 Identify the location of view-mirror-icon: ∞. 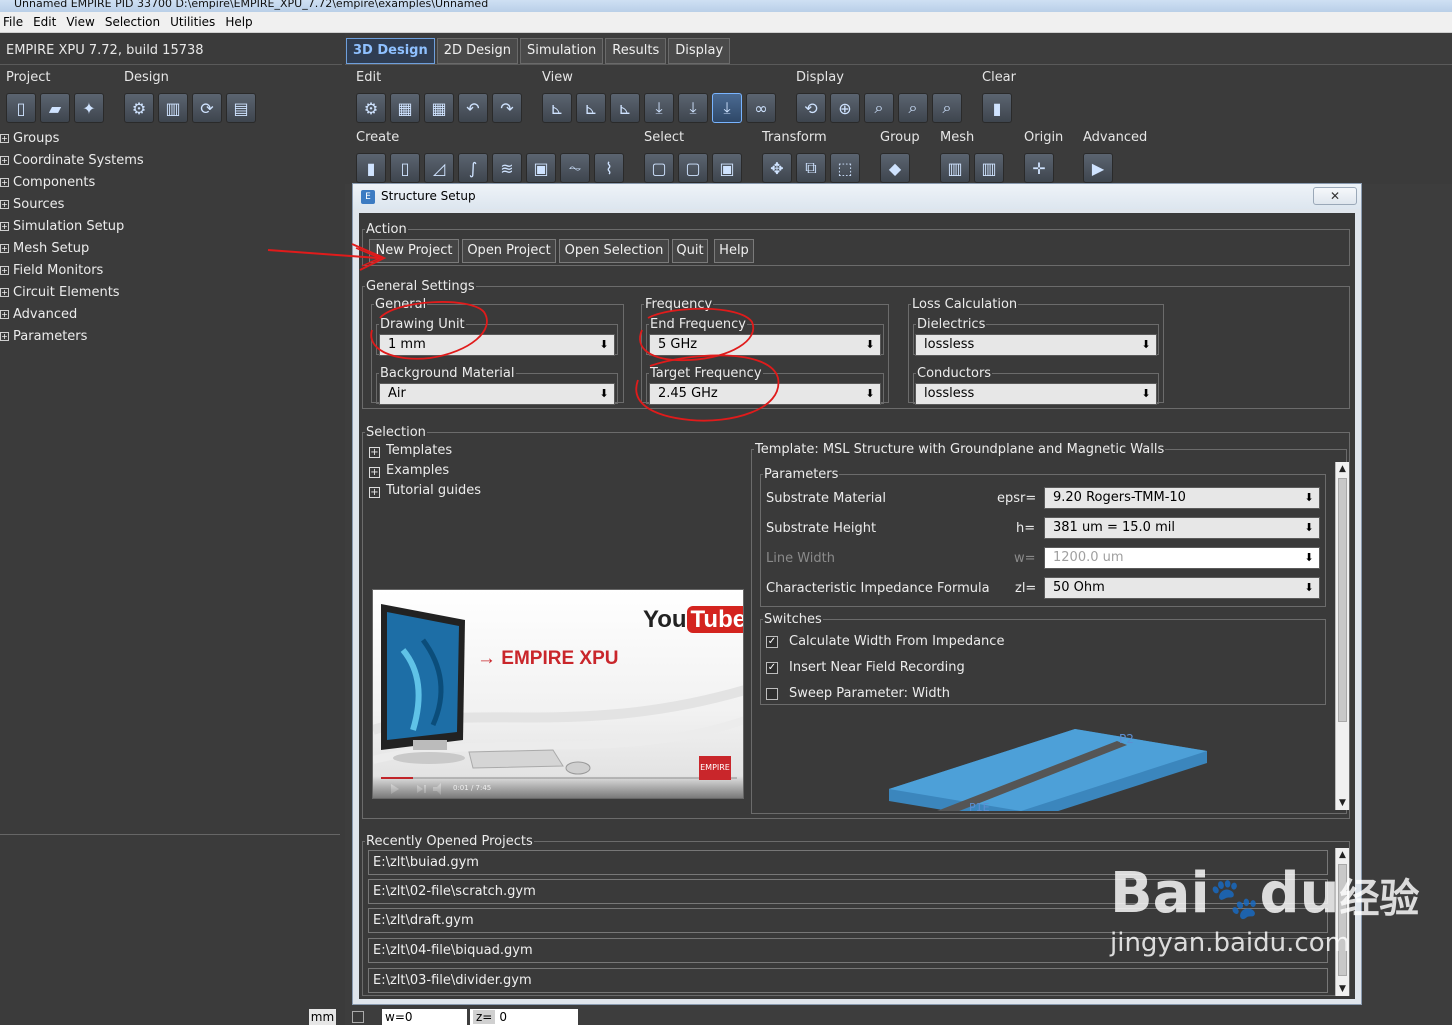
(761, 108).